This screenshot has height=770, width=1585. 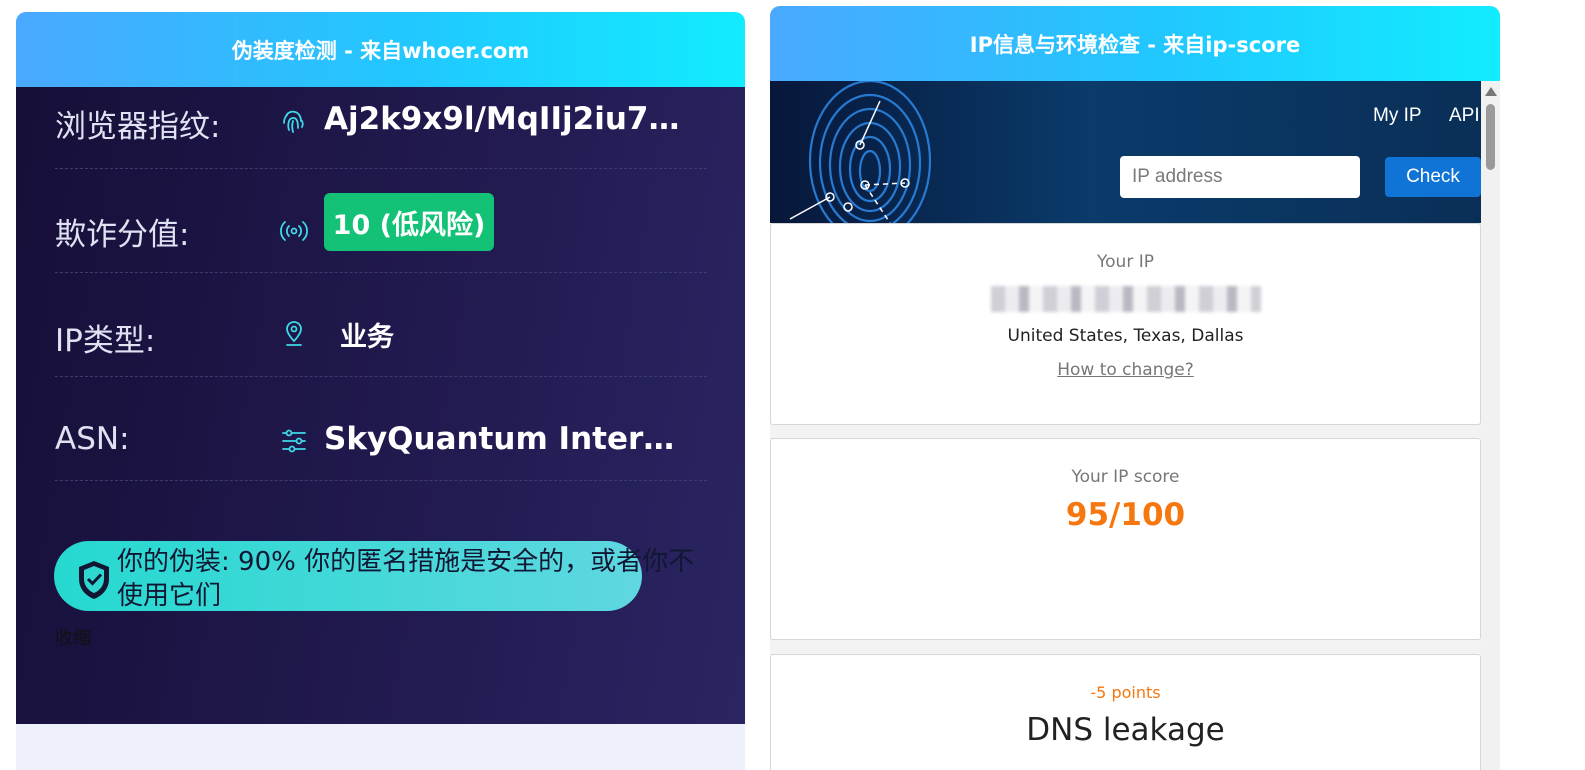 I want to click on collapse-link: 收缩, so click(x=73, y=637).